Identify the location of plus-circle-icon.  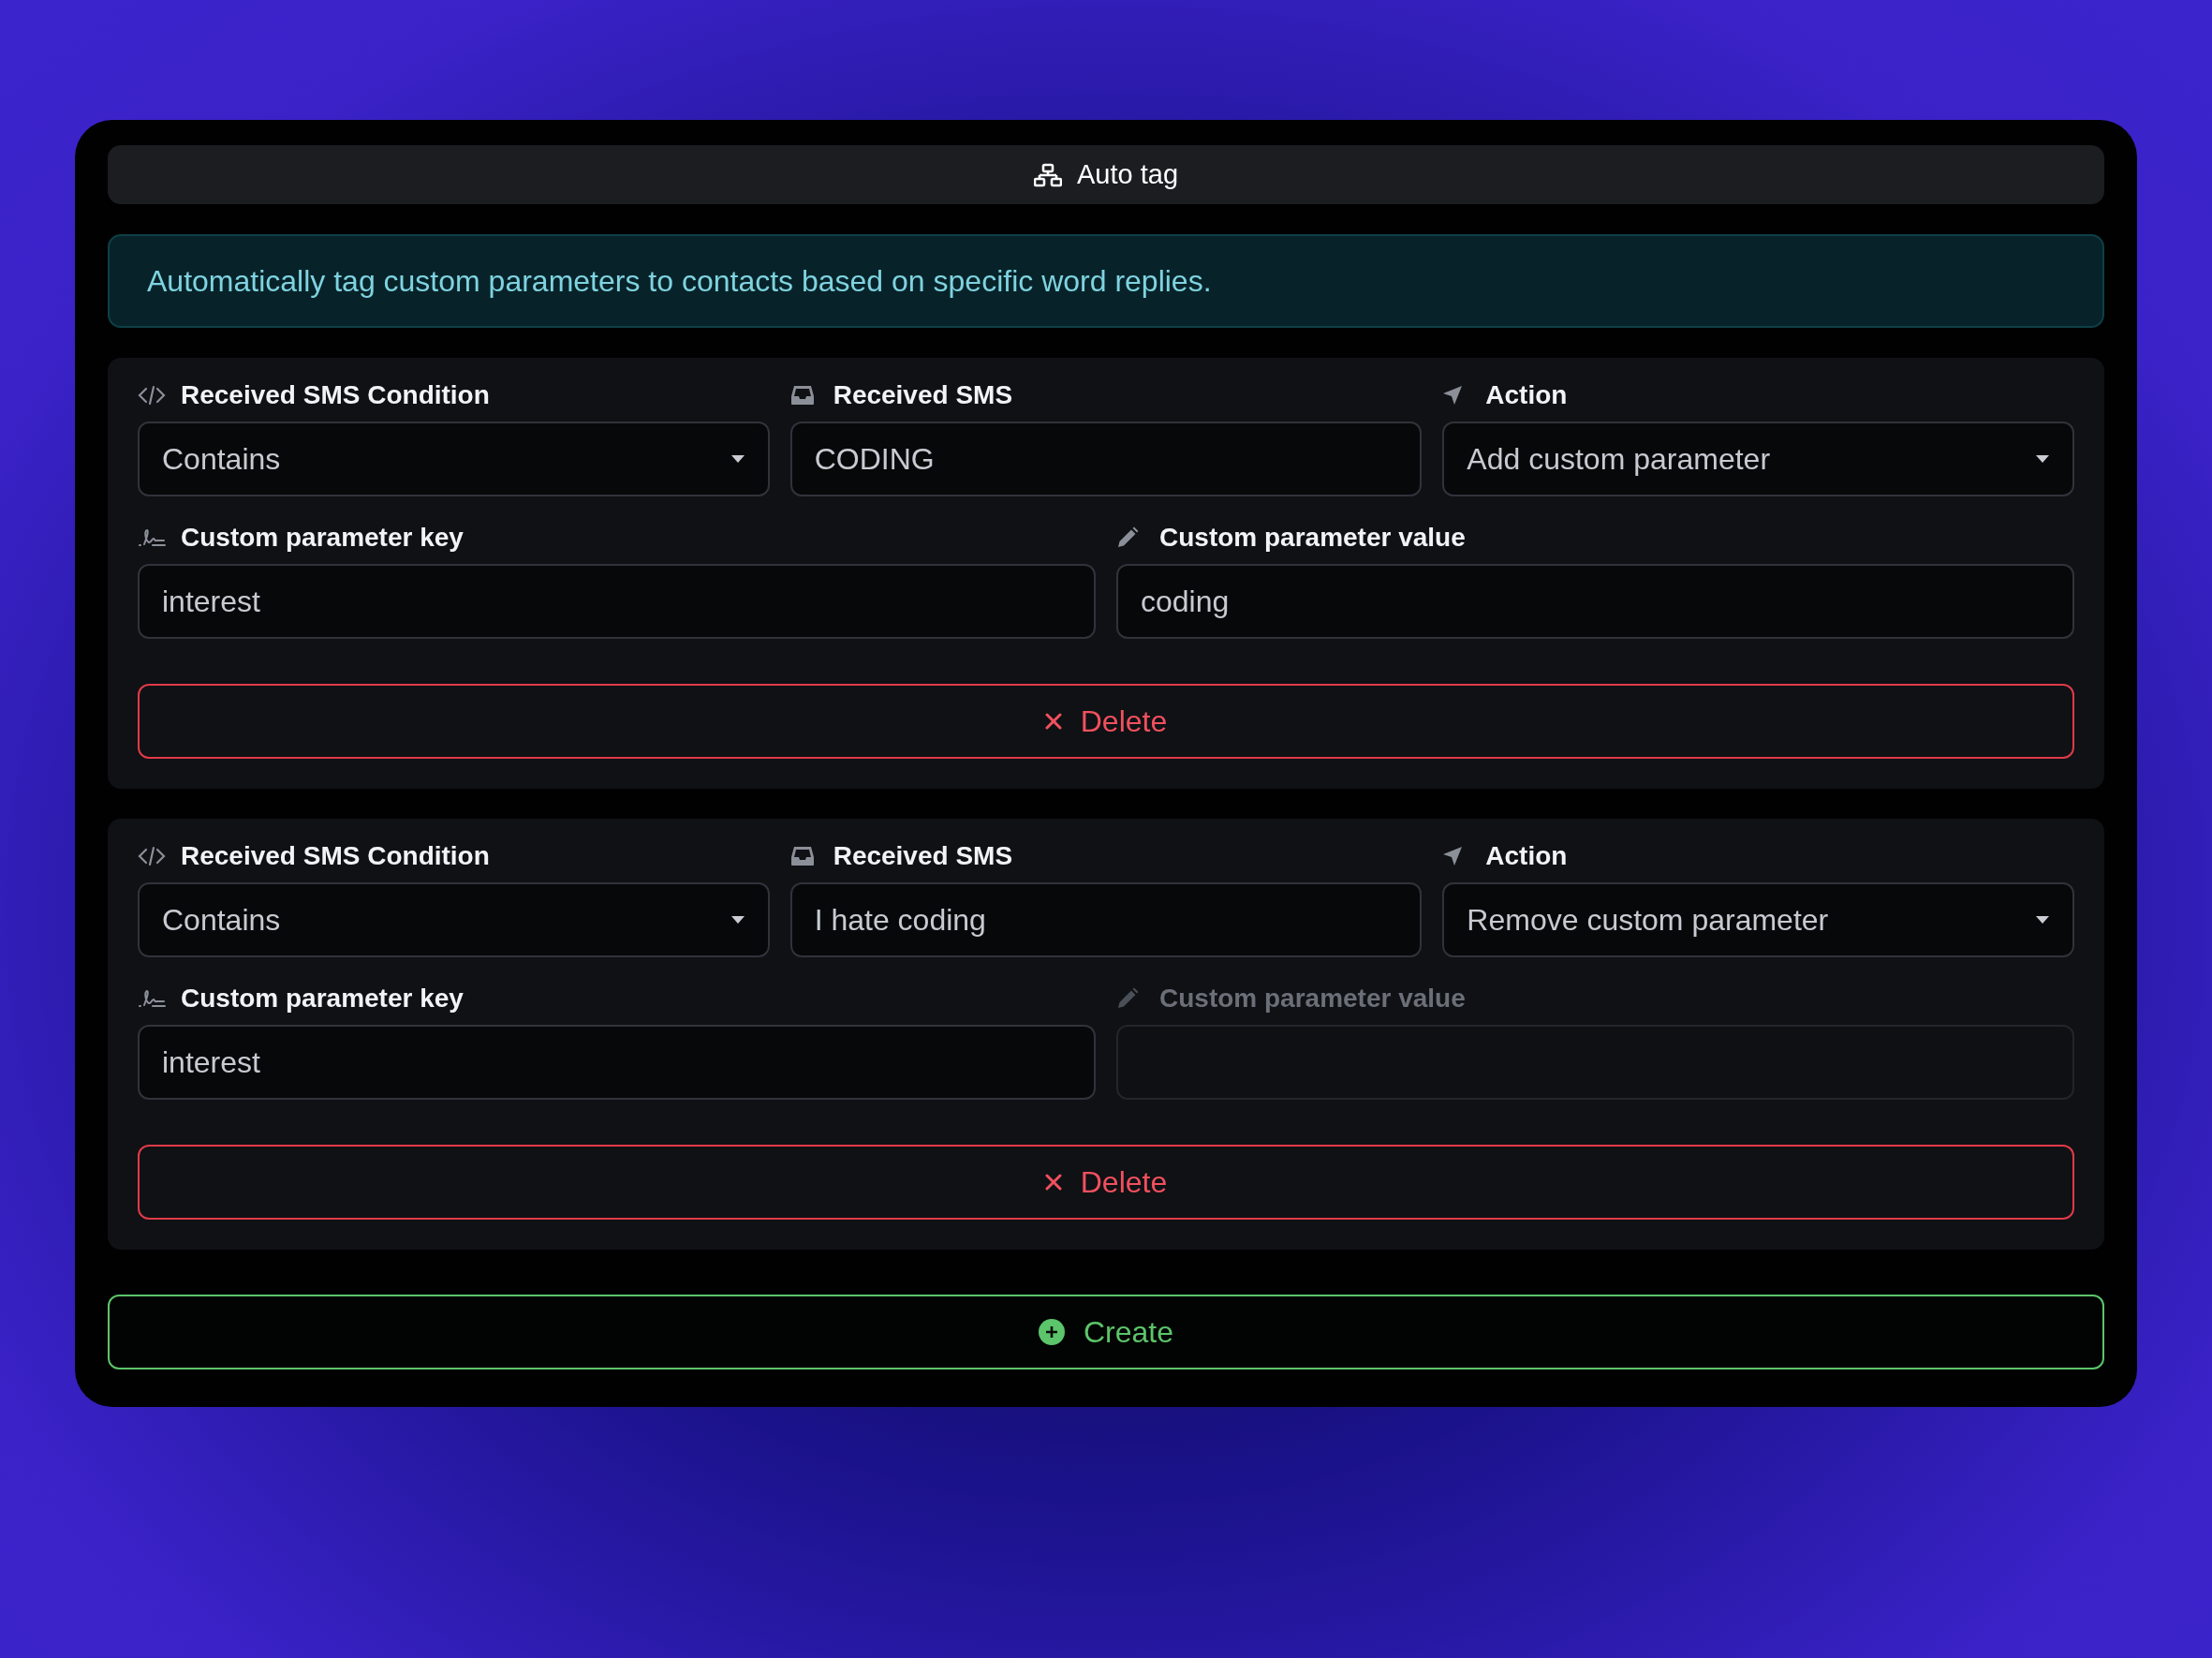
(1051, 1332).